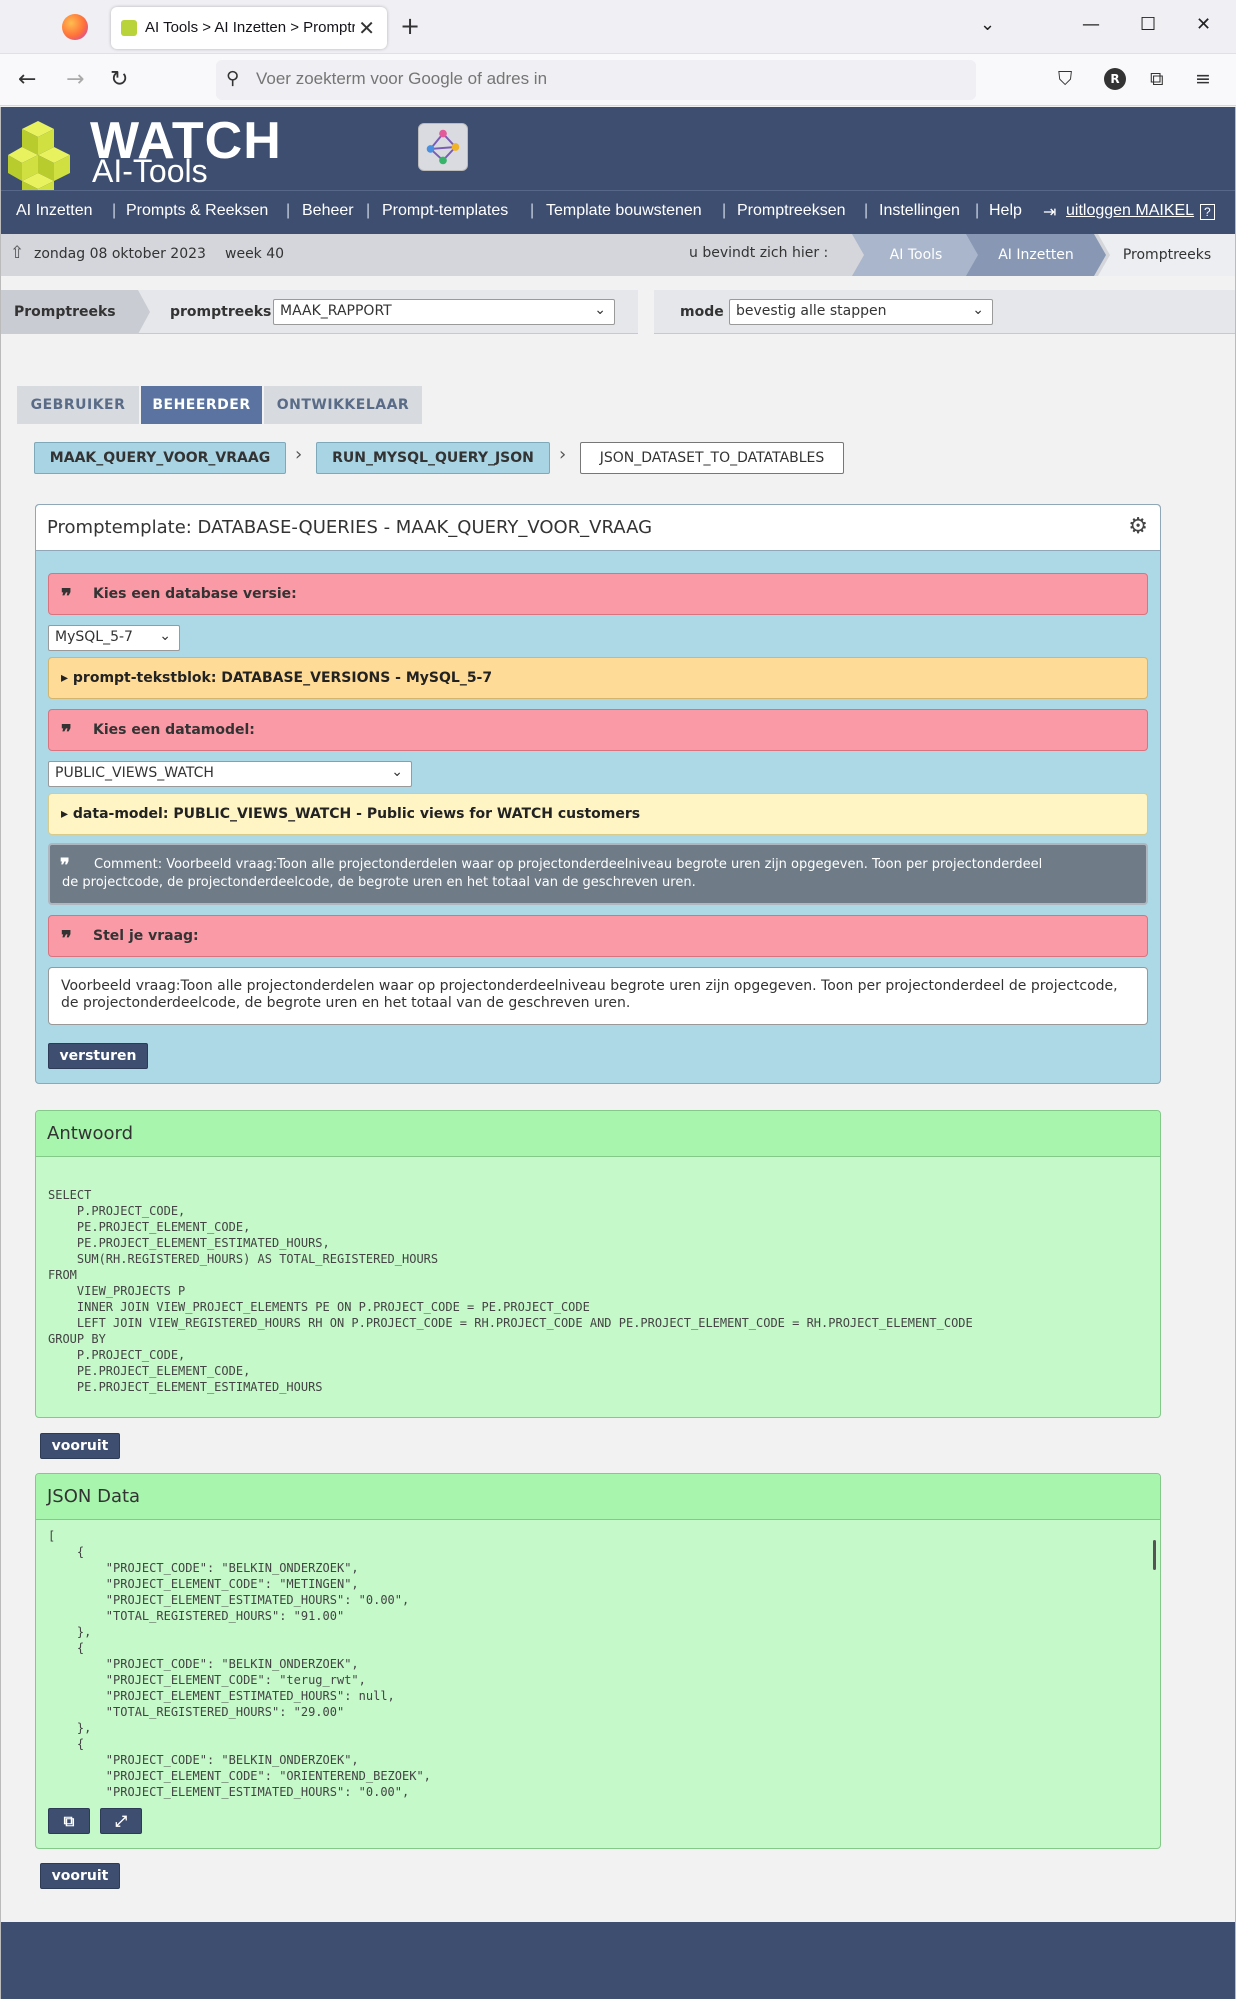  Describe the element at coordinates (1065, 79) in the screenshot. I see `pocket-icon: ⛉` at that location.